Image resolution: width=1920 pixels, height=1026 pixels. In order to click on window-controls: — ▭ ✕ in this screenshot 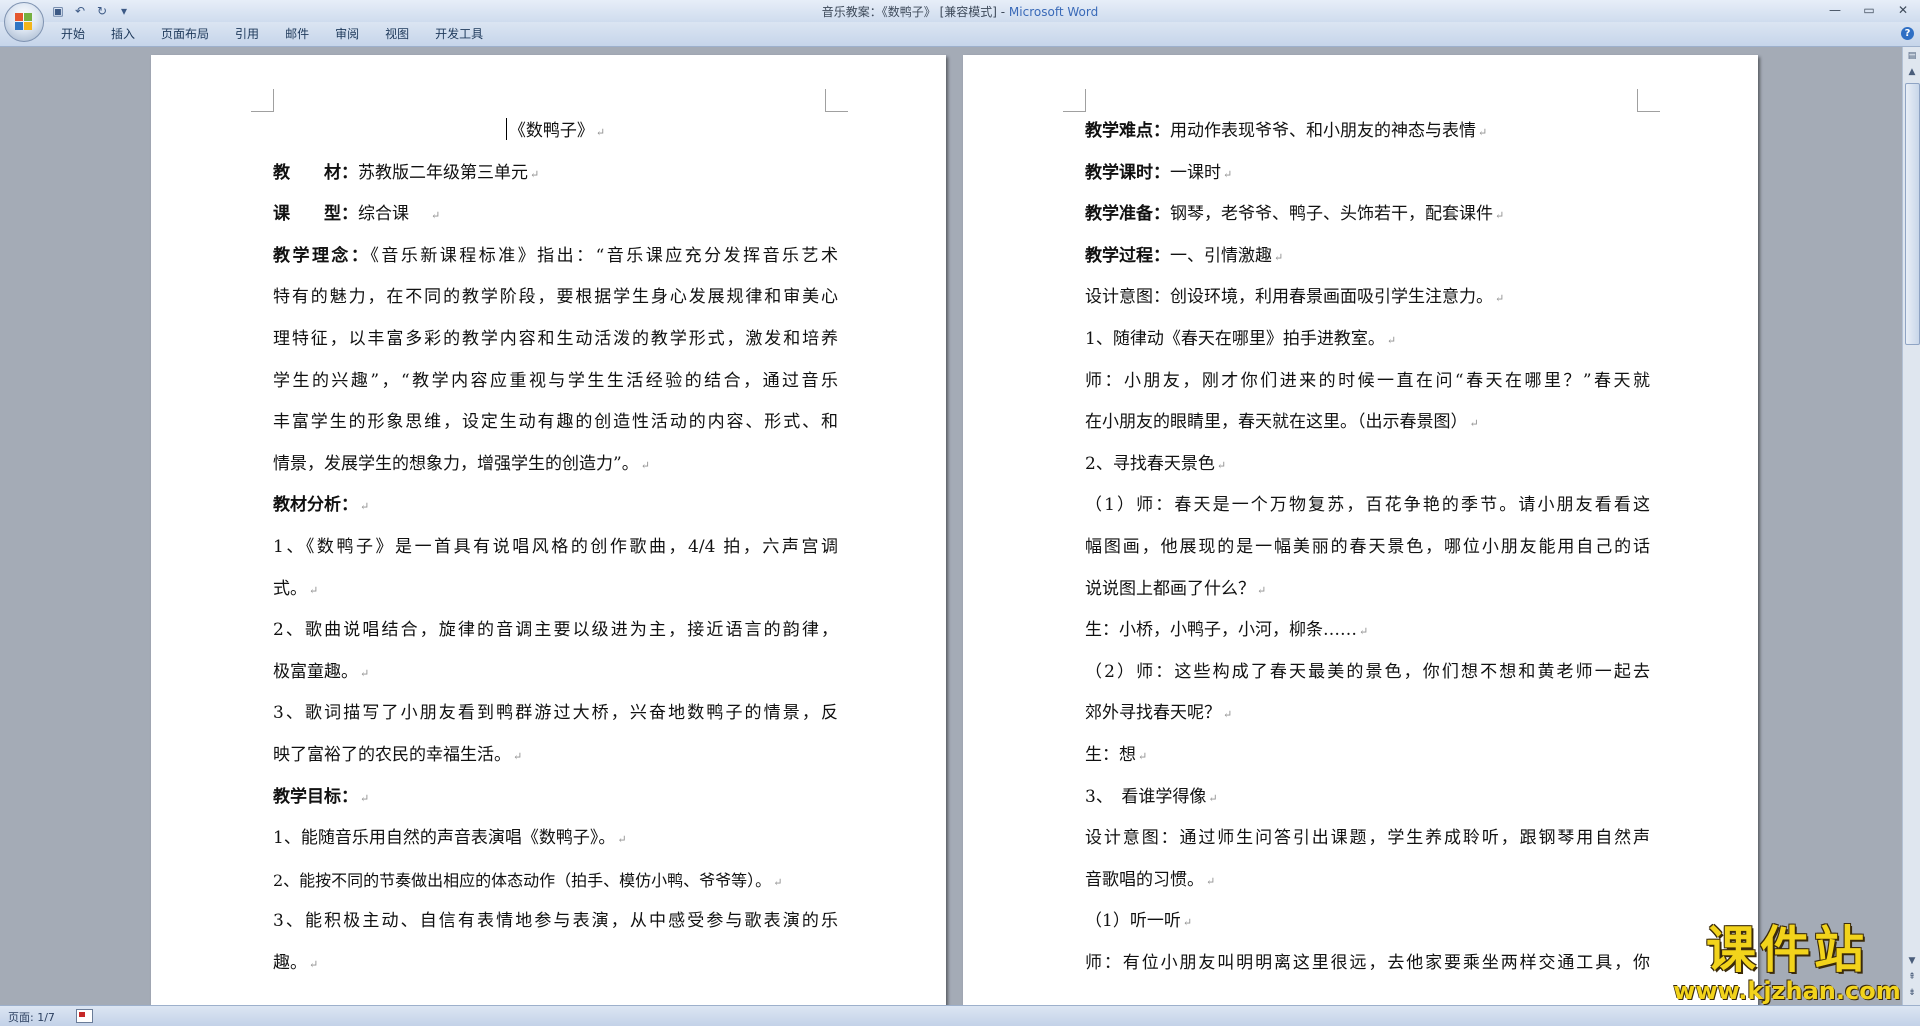, I will do `click(1869, 10)`.